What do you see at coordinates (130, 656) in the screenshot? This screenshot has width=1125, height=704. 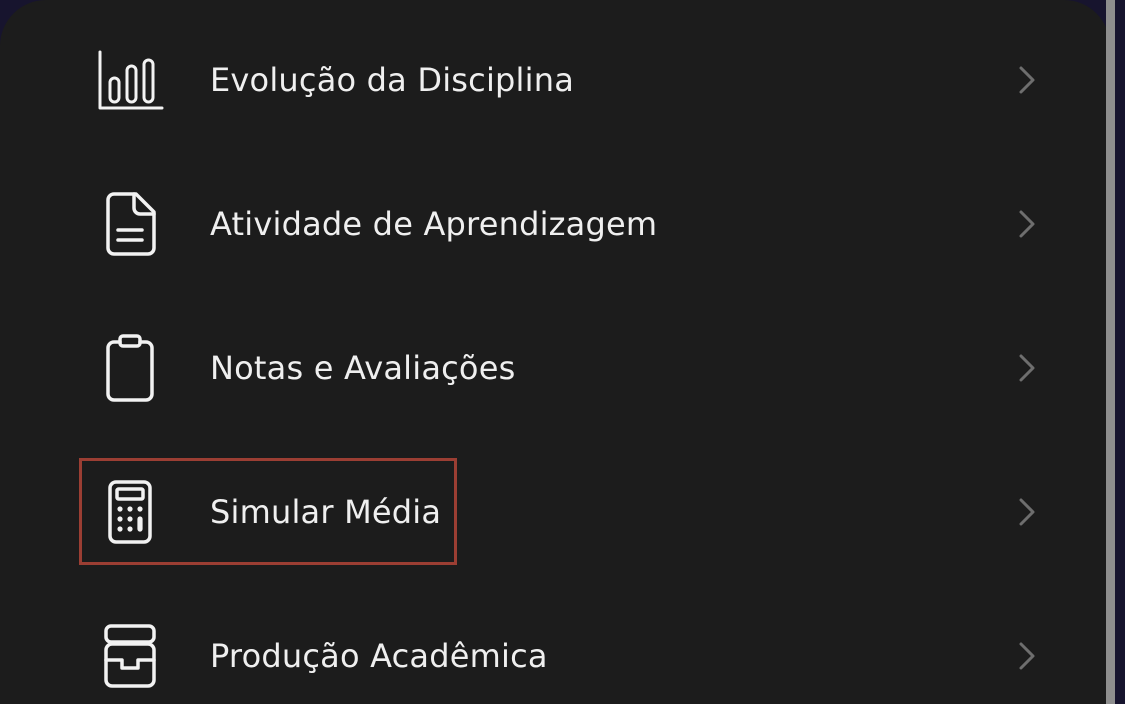 I see `inbox-tray-icon` at bounding box center [130, 656].